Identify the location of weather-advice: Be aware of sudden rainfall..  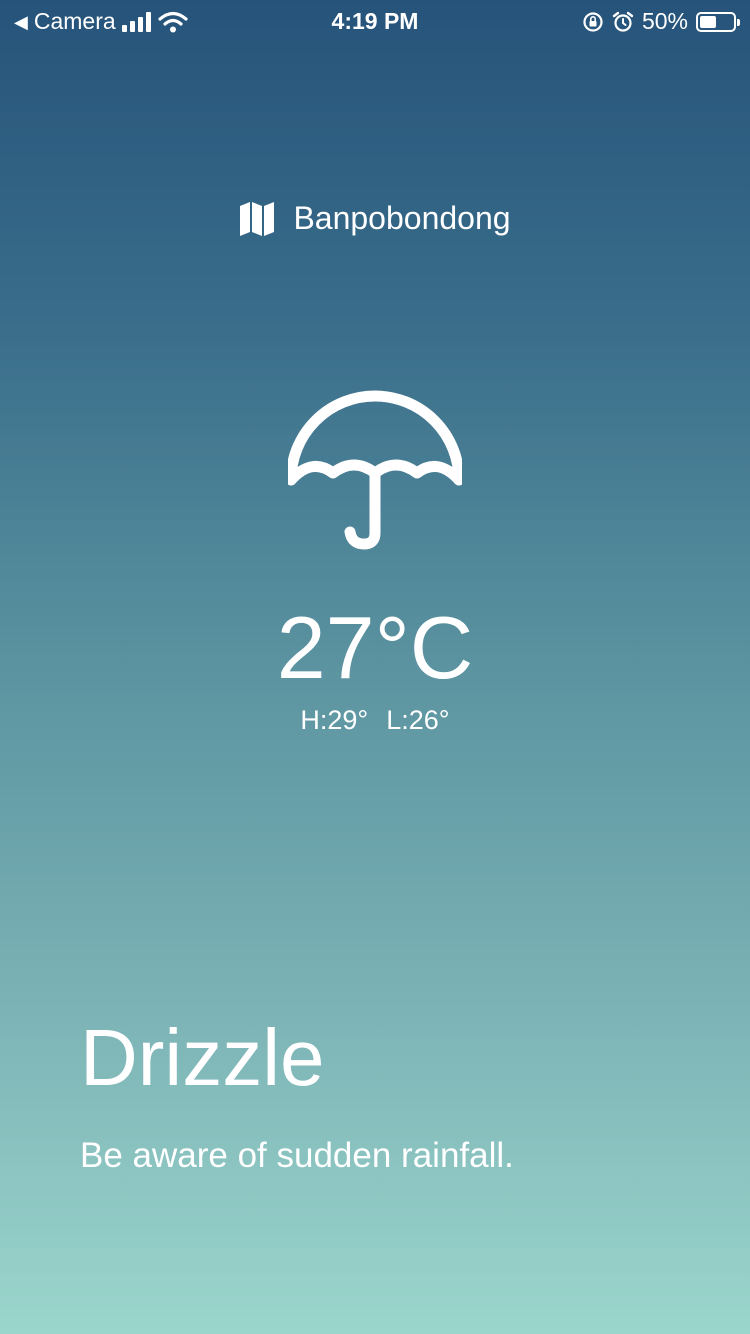
(297, 1155).